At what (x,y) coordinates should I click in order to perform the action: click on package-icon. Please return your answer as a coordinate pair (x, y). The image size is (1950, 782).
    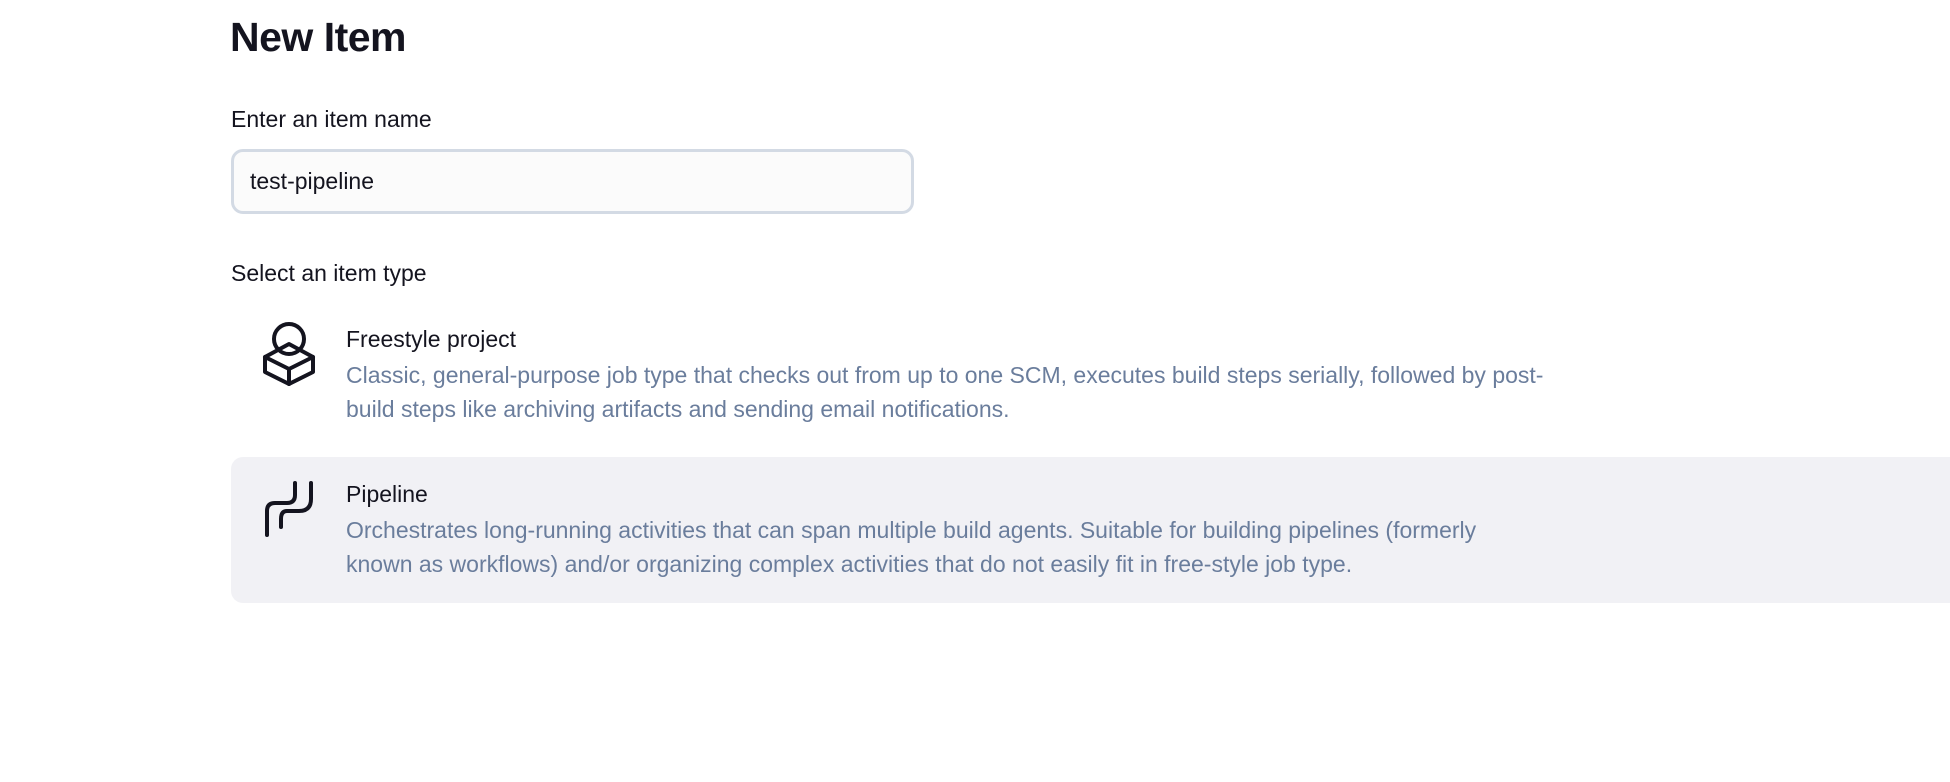
    Looking at the image, I should click on (289, 353).